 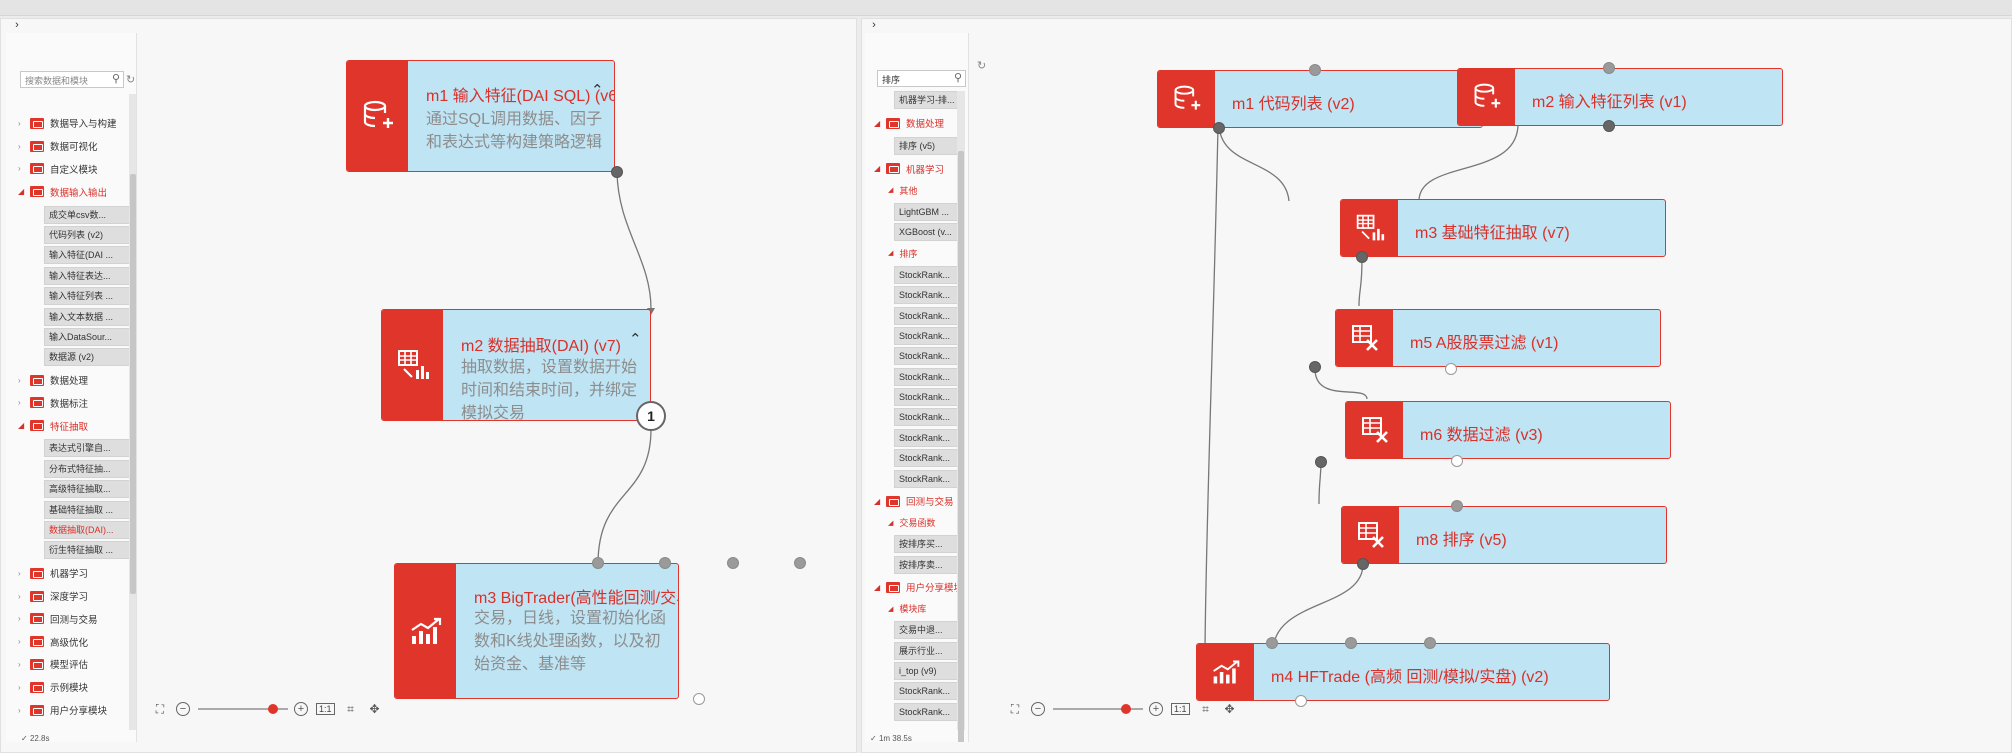 I want to click on module-item: i_top (v9), so click(x=929, y=670).